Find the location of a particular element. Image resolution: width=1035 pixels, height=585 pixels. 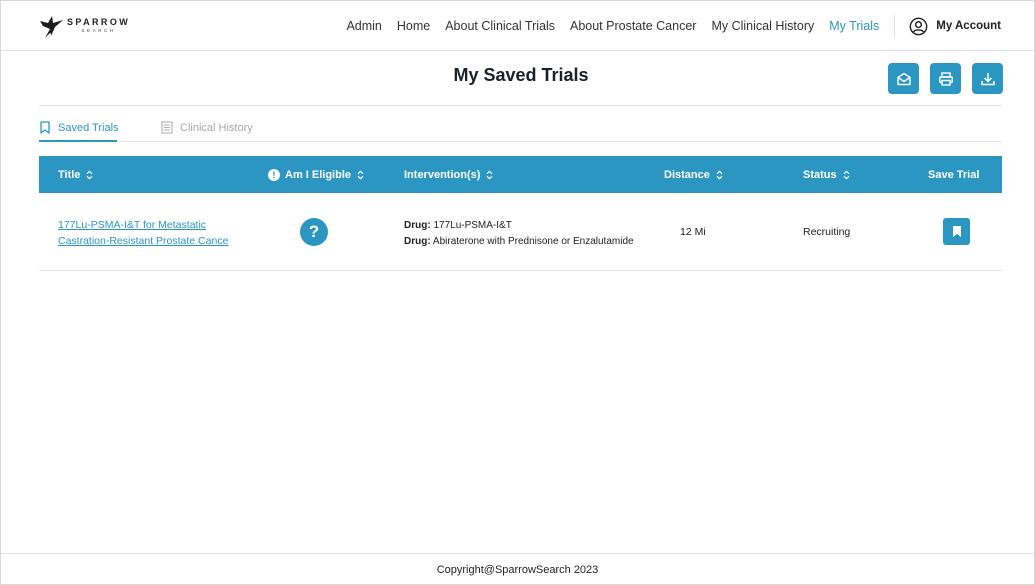

trial-title-line-1: 177Lu-PSMA-I&T for Metastatic is located at coordinates (132, 225).